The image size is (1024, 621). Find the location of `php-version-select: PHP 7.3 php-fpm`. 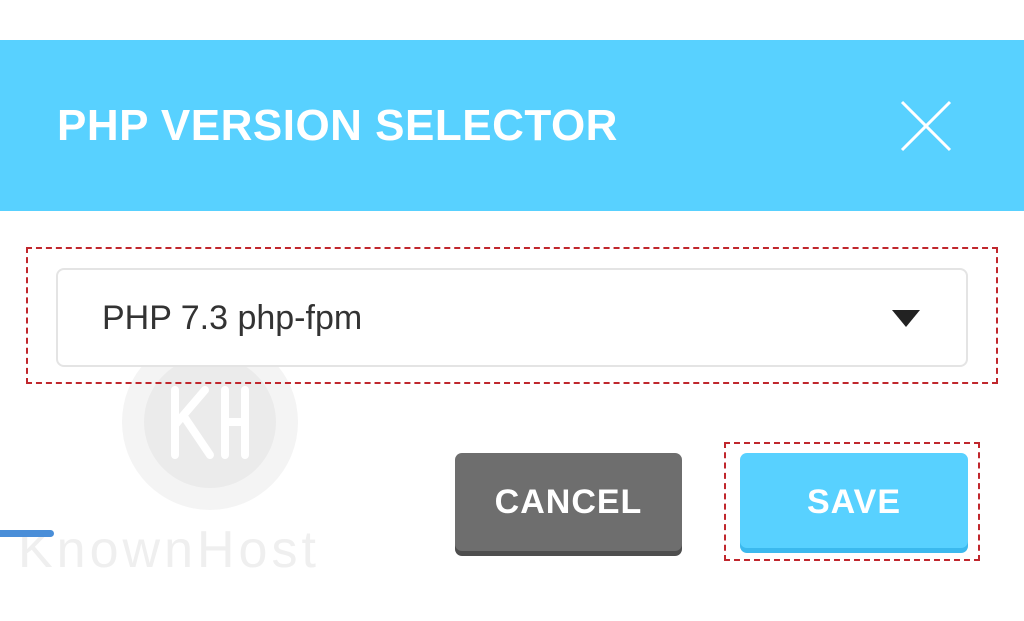

php-version-select: PHP 7.3 php-fpm is located at coordinates (512, 317).